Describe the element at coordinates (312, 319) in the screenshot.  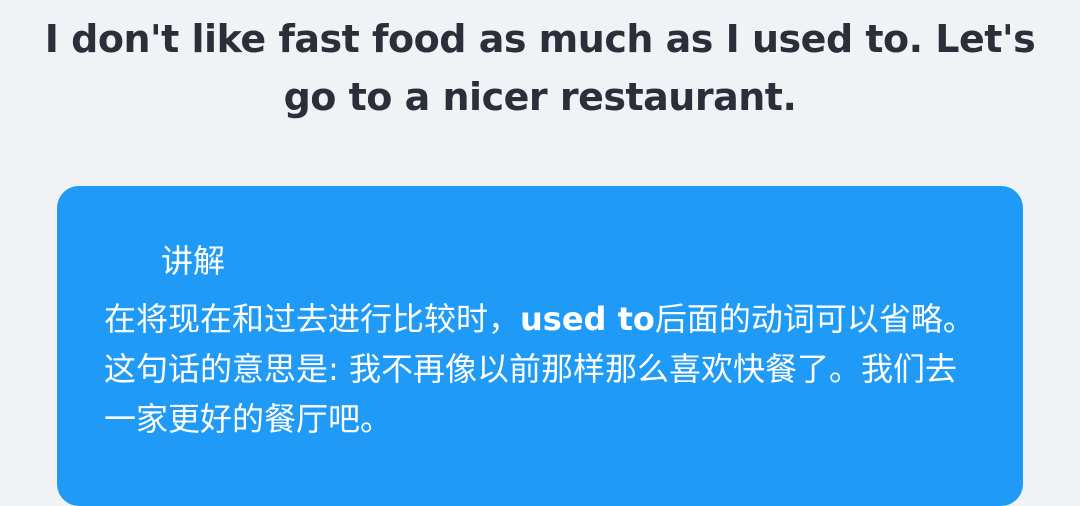
I see `explanation-text-before: 在将现在和过去进行比较时，` at that location.